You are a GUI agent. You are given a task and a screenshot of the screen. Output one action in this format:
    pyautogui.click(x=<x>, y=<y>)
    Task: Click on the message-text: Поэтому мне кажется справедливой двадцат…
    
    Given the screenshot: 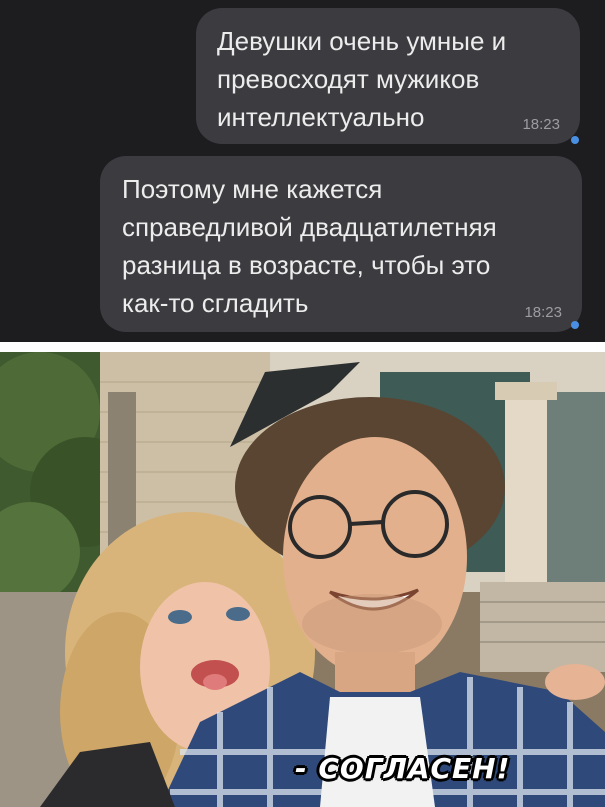 What is the action you would take?
    pyautogui.click(x=309, y=246)
    